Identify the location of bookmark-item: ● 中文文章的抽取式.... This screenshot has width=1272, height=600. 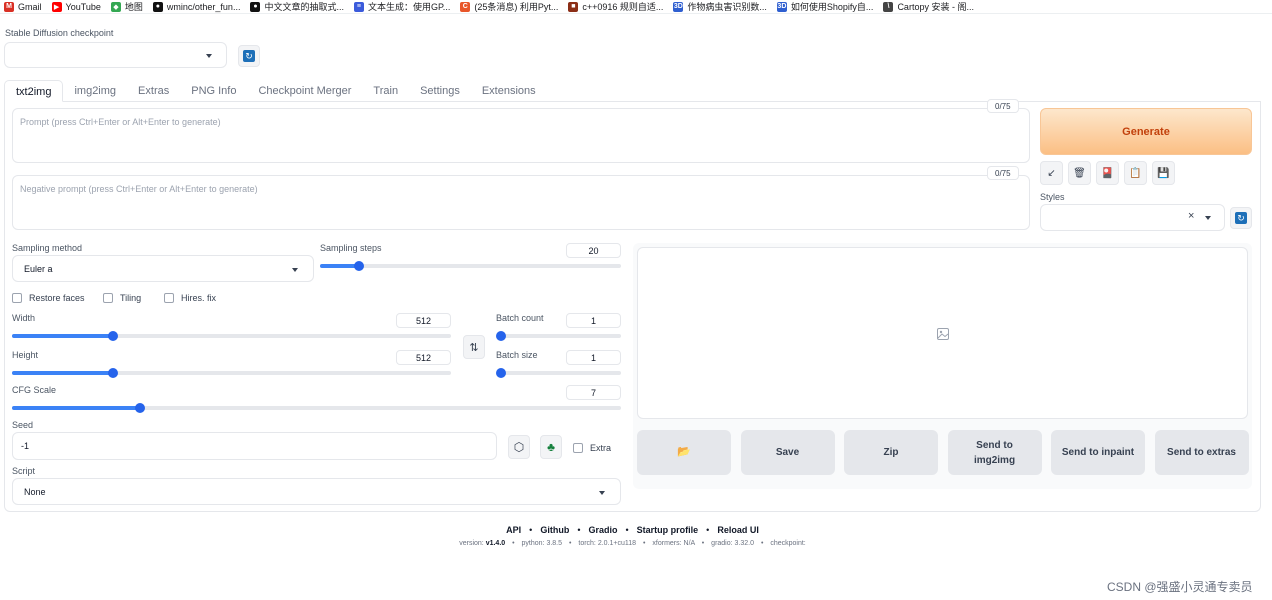
(298, 6).